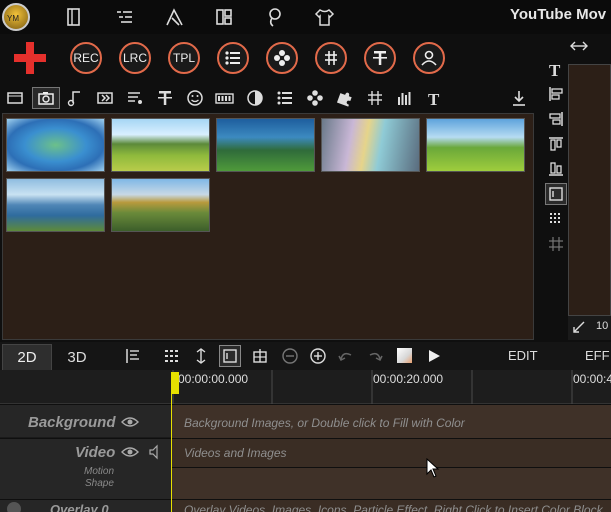 The image size is (611, 512). Describe the element at coordinates (592, 379) in the screenshot. I see `time-label-40: 00:00:4` at that location.